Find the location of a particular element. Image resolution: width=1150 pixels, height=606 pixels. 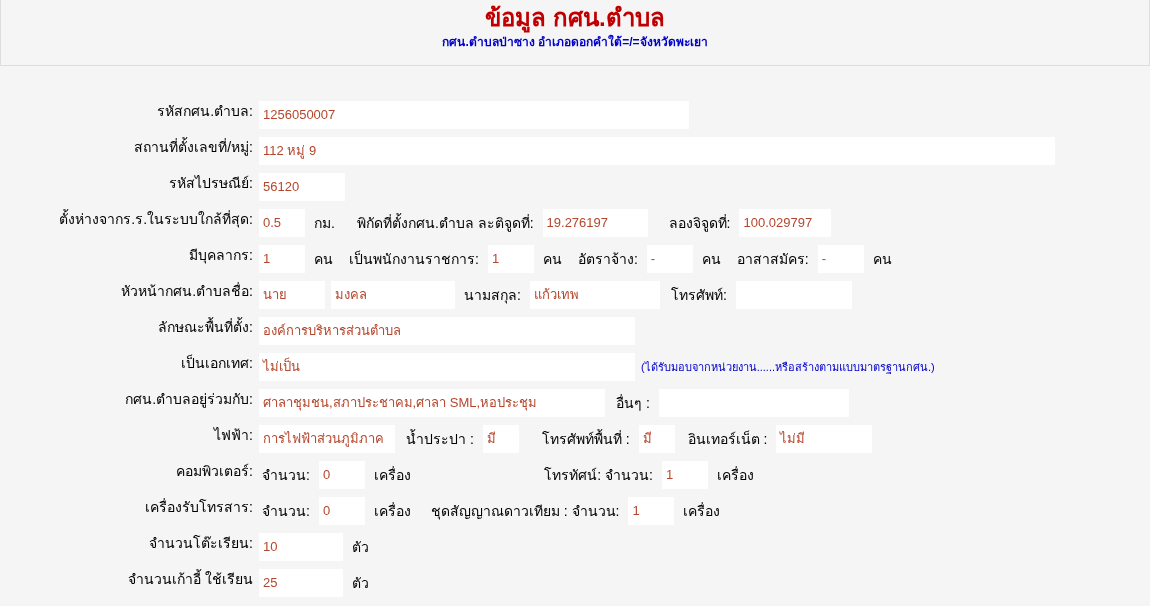

input-field: 0.5 is located at coordinates (282, 223).